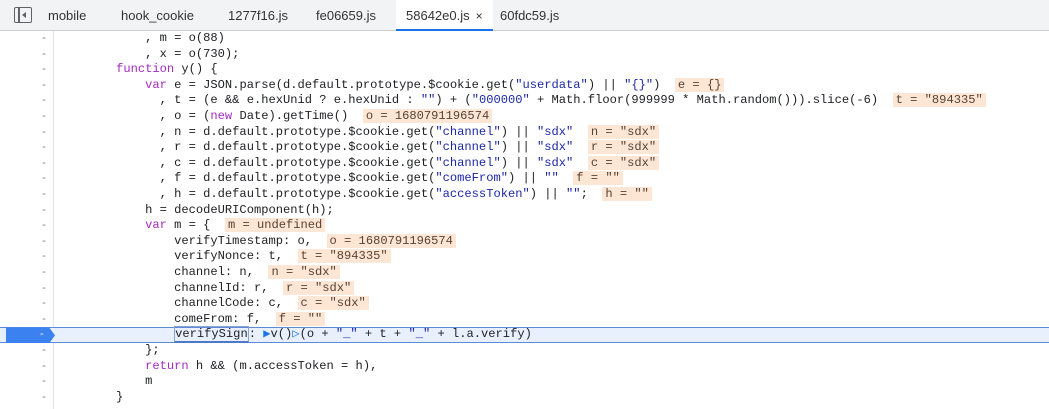  I want to click on code-text: channel: n, n = "sdx", so click(199, 273).